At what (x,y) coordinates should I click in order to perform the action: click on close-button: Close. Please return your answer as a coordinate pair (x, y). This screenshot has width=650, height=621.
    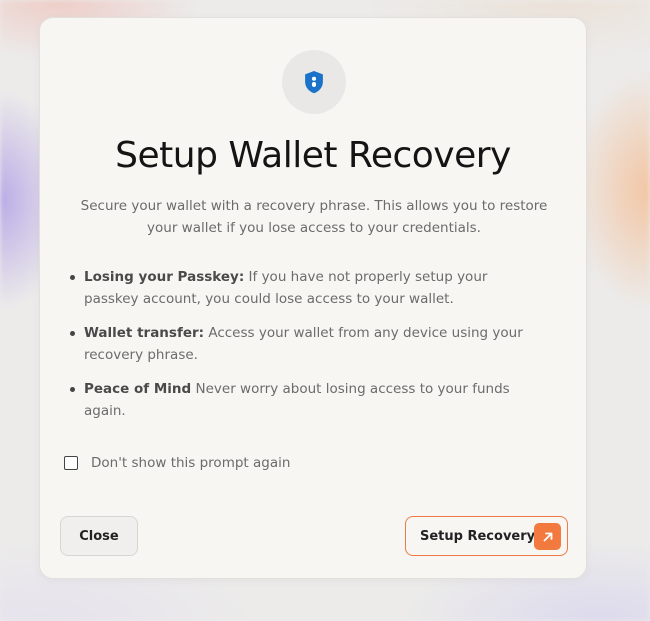
    Looking at the image, I should click on (99, 536).